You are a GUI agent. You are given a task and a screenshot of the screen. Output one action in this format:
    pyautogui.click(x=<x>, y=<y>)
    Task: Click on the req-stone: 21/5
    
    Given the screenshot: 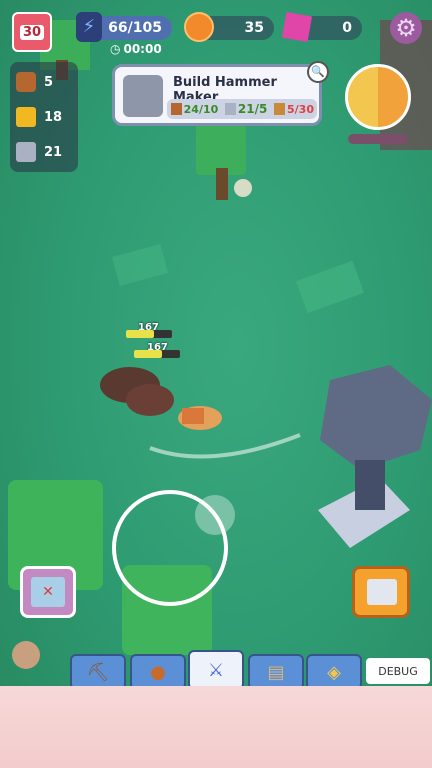 What is the action you would take?
    pyautogui.click(x=252, y=109)
    